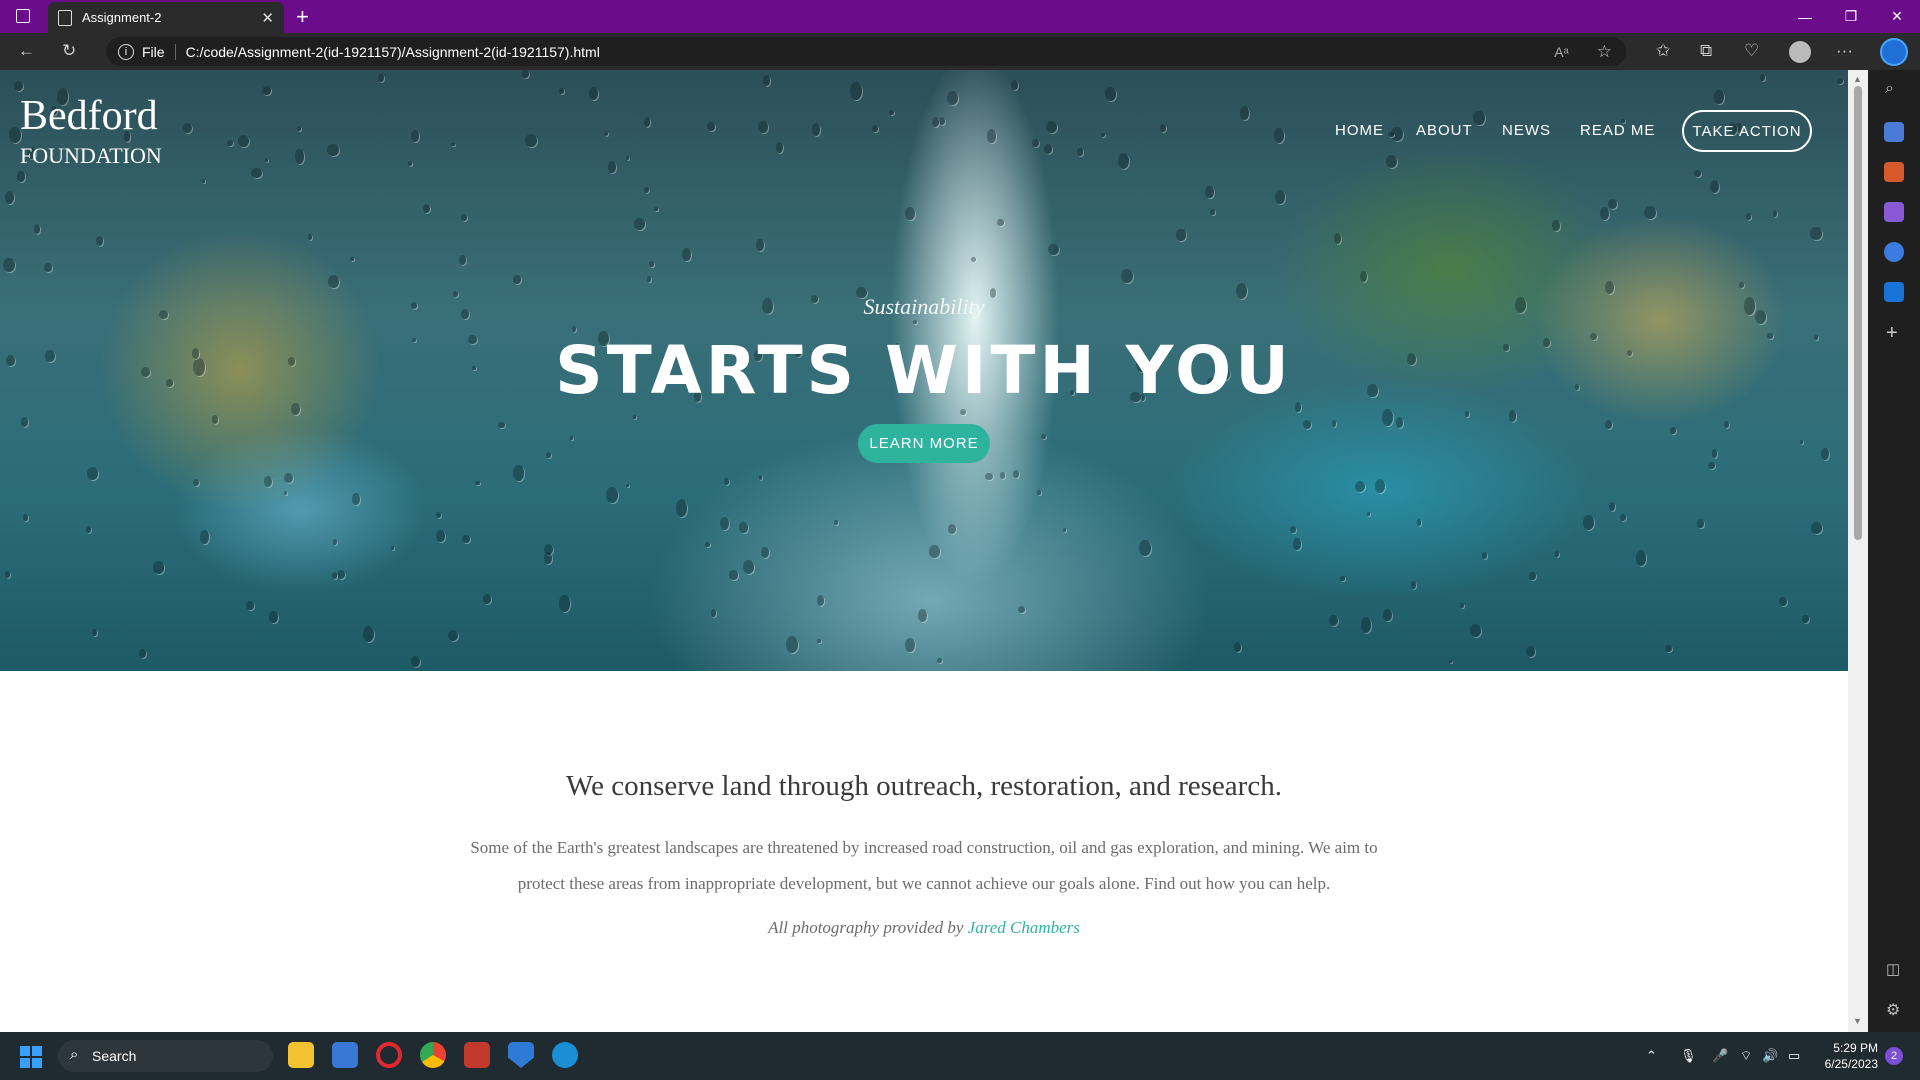 This screenshot has height=1080, width=1920. I want to click on hide-sidebar-icon: ◫, so click(1893, 969).